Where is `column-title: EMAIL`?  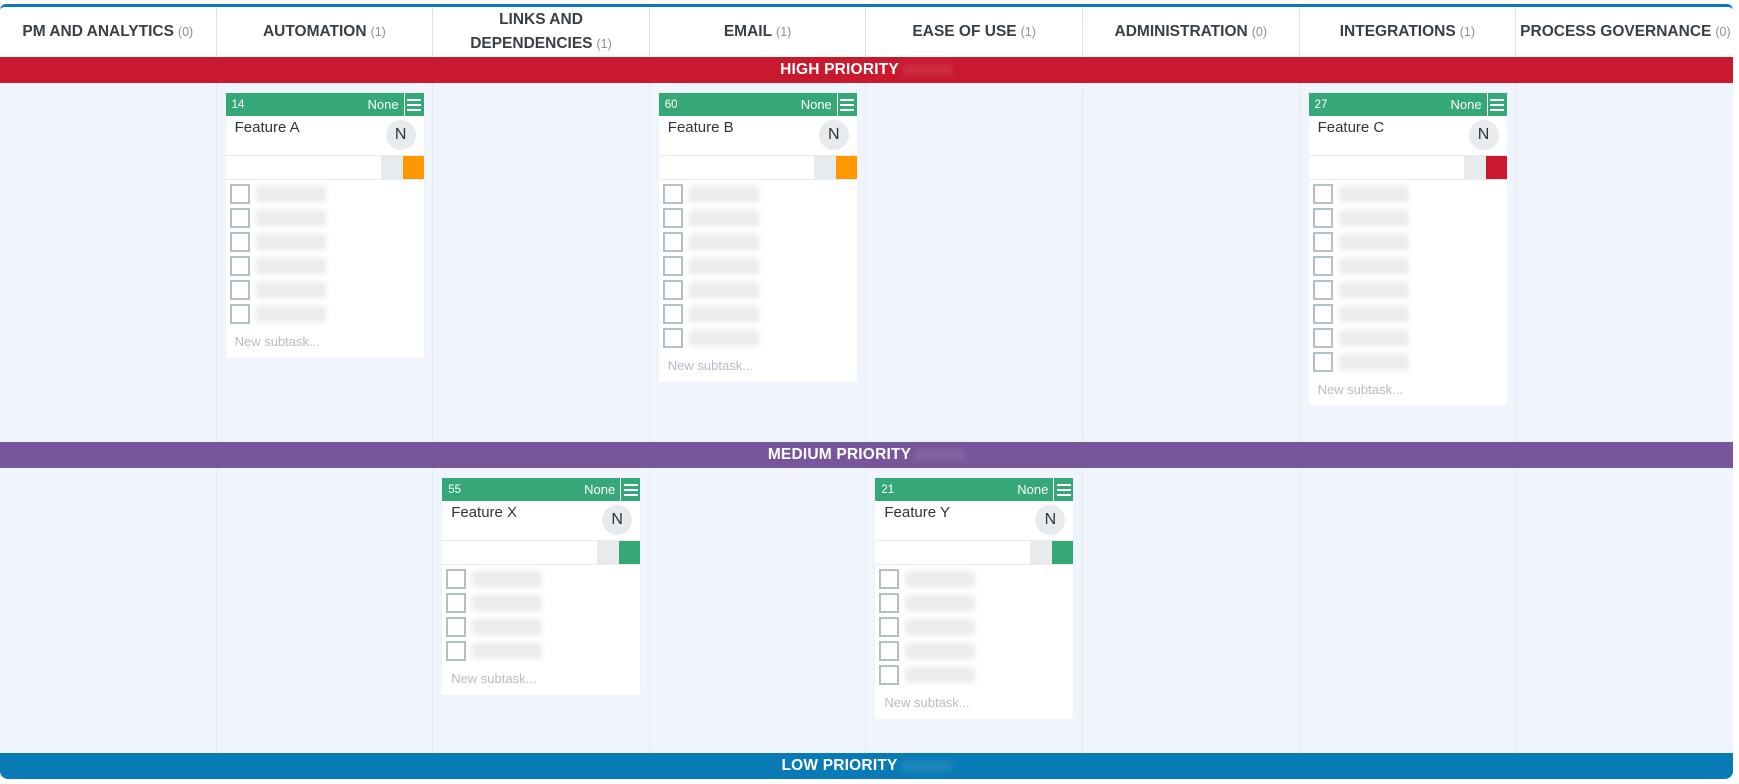 column-title: EMAIL is located at coordinates (748, 31).